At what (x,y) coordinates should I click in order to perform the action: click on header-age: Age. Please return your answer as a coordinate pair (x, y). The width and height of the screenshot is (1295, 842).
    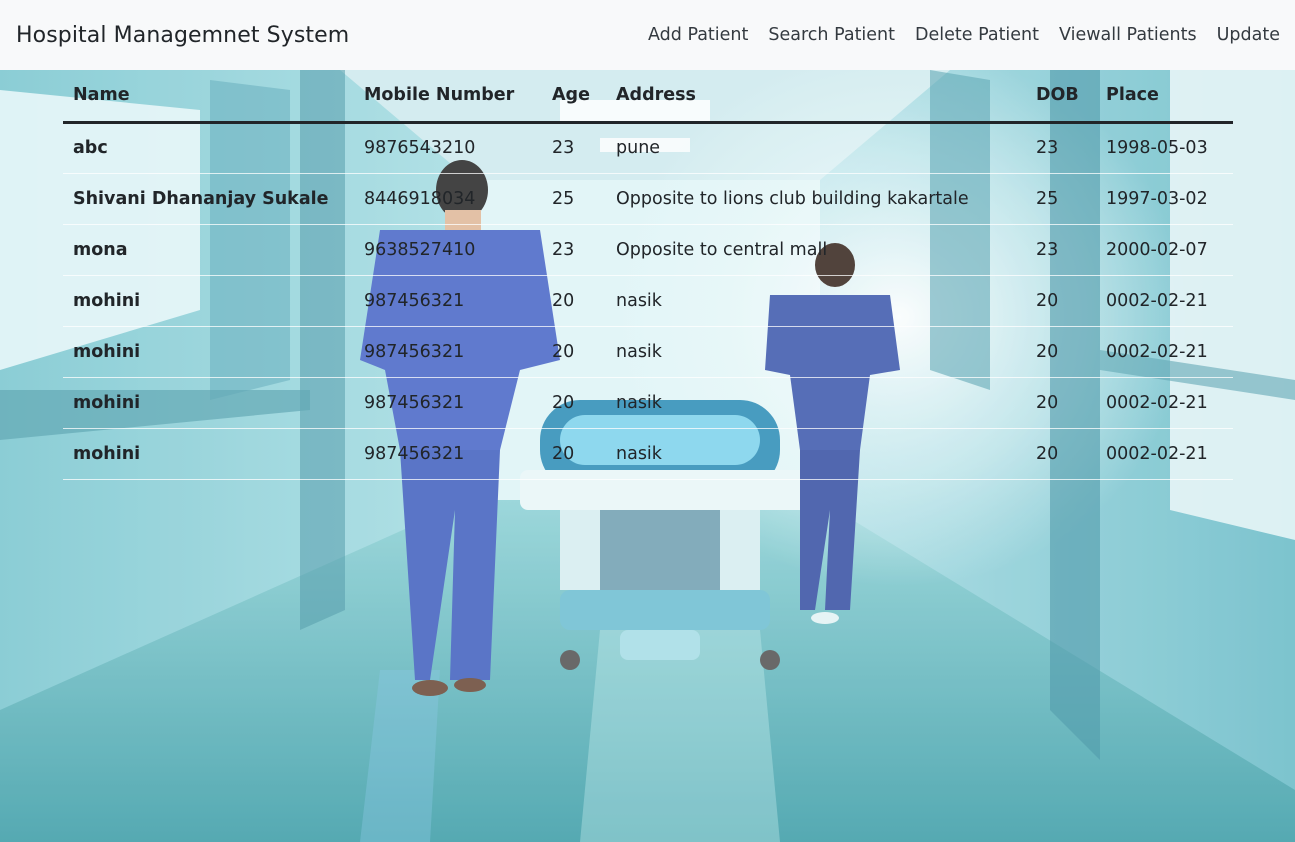
    Looking at the image, I should click on (574, 97).